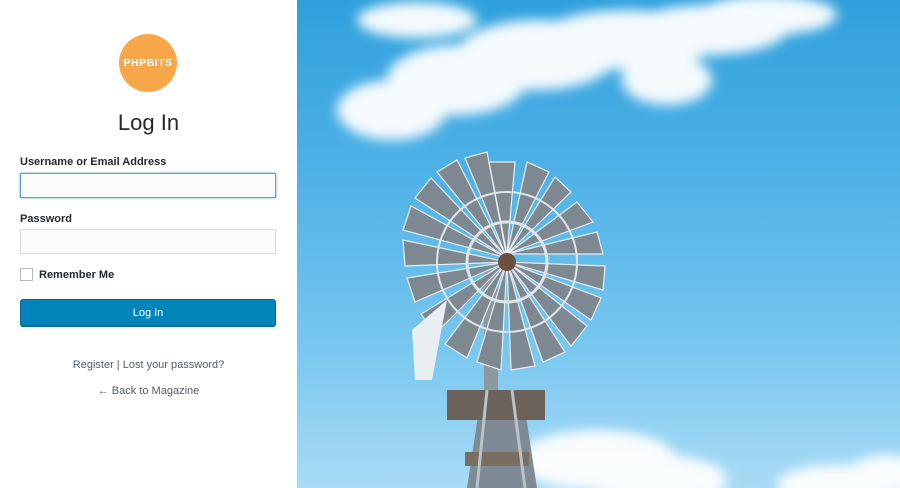 The image size is (900, 488). I want to click on page-title: Log In, so click(148, 122).